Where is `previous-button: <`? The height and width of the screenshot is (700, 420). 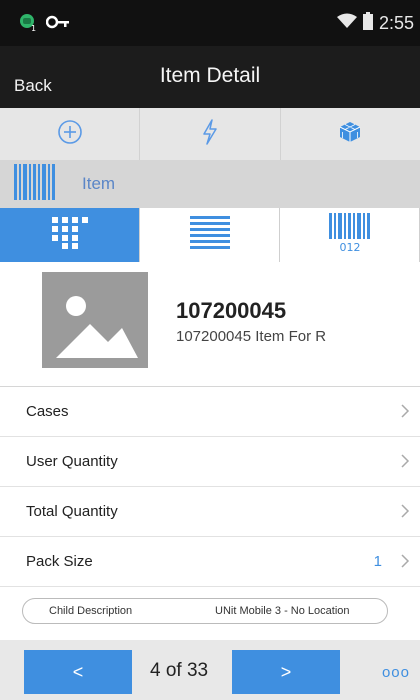 previous-button: < is located at coordinates (78, 672).